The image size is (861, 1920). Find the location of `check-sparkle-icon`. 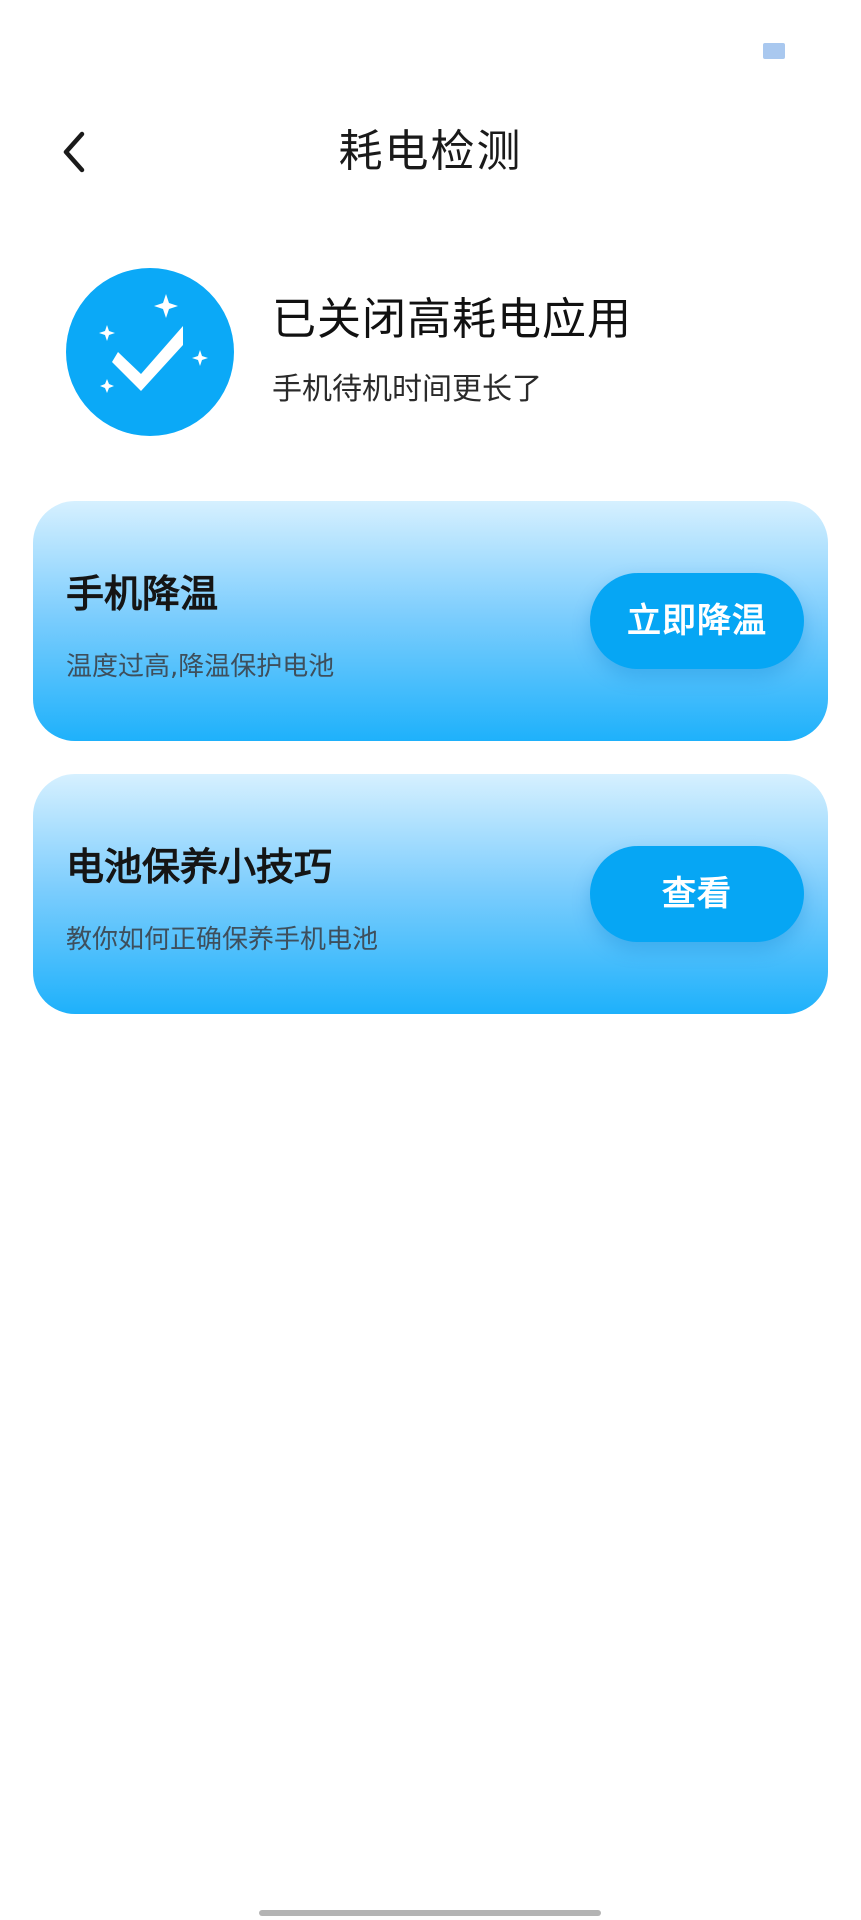

check-sparkle-icon is located at coordinates (150, 352).